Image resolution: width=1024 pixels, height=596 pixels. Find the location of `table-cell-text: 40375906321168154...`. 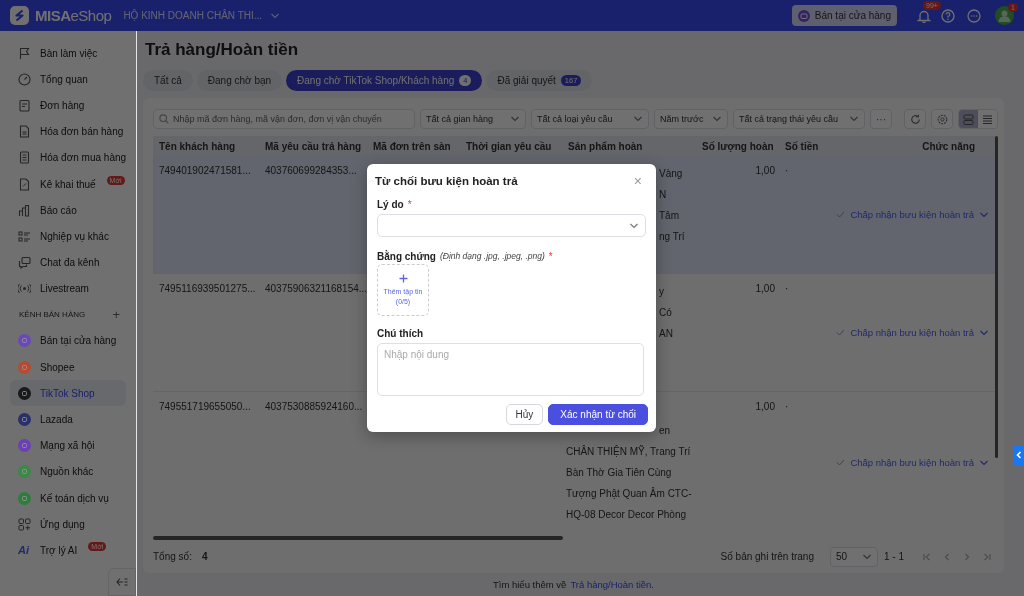

table-cell-text: 40375906321168154... is located at coordinates (315, 289).